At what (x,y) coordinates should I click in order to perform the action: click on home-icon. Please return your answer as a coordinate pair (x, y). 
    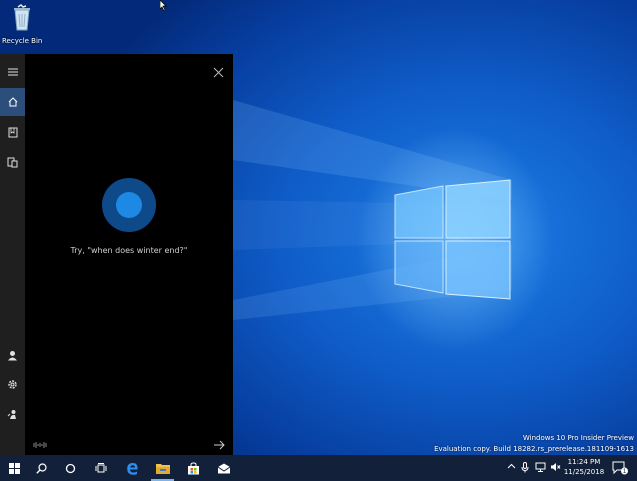
    Looking at the image, I should click on (12, 102).